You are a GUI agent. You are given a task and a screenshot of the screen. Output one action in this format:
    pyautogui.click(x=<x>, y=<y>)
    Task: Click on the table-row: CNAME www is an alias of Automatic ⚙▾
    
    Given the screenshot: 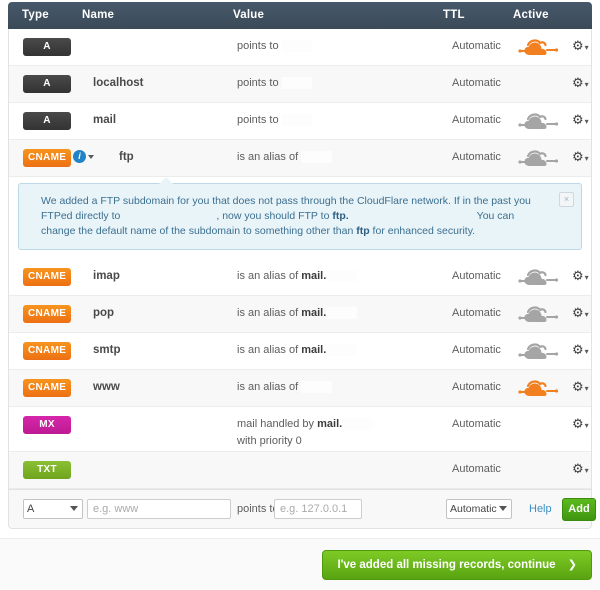 What is the action you would take?
    pyautogui.click(x=300, y=388)
    